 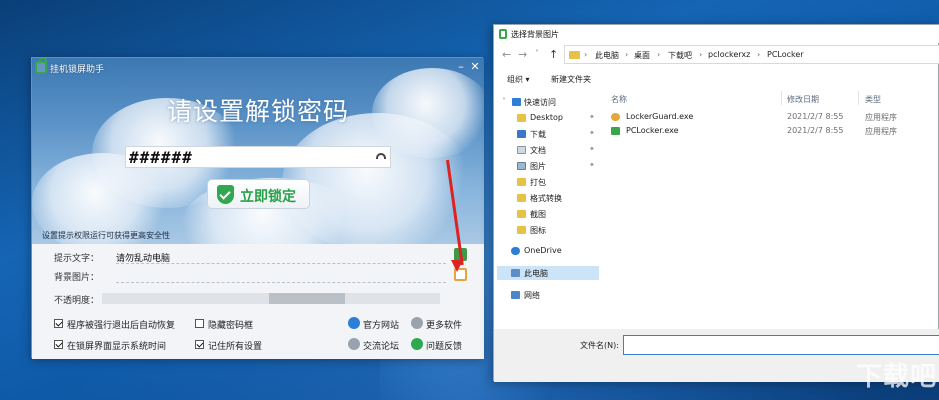 I want to click on lock-now-button: 立即锁定, so click(x=258, y=194).